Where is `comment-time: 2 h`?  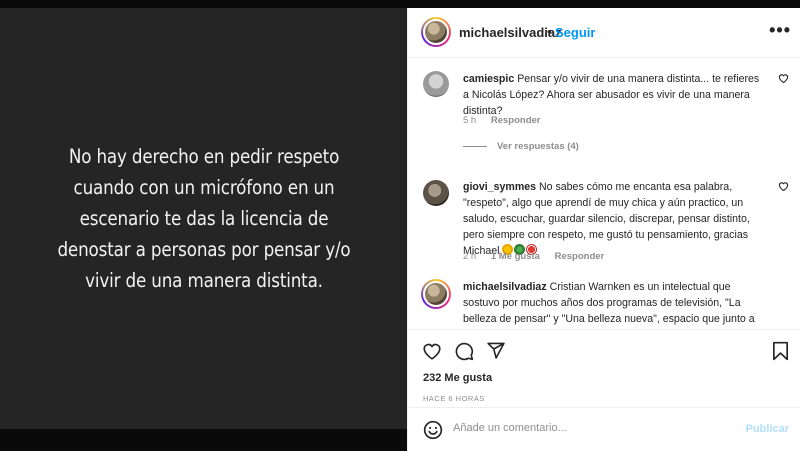 comment-time: 2 h is located at coordinates (470, 256).